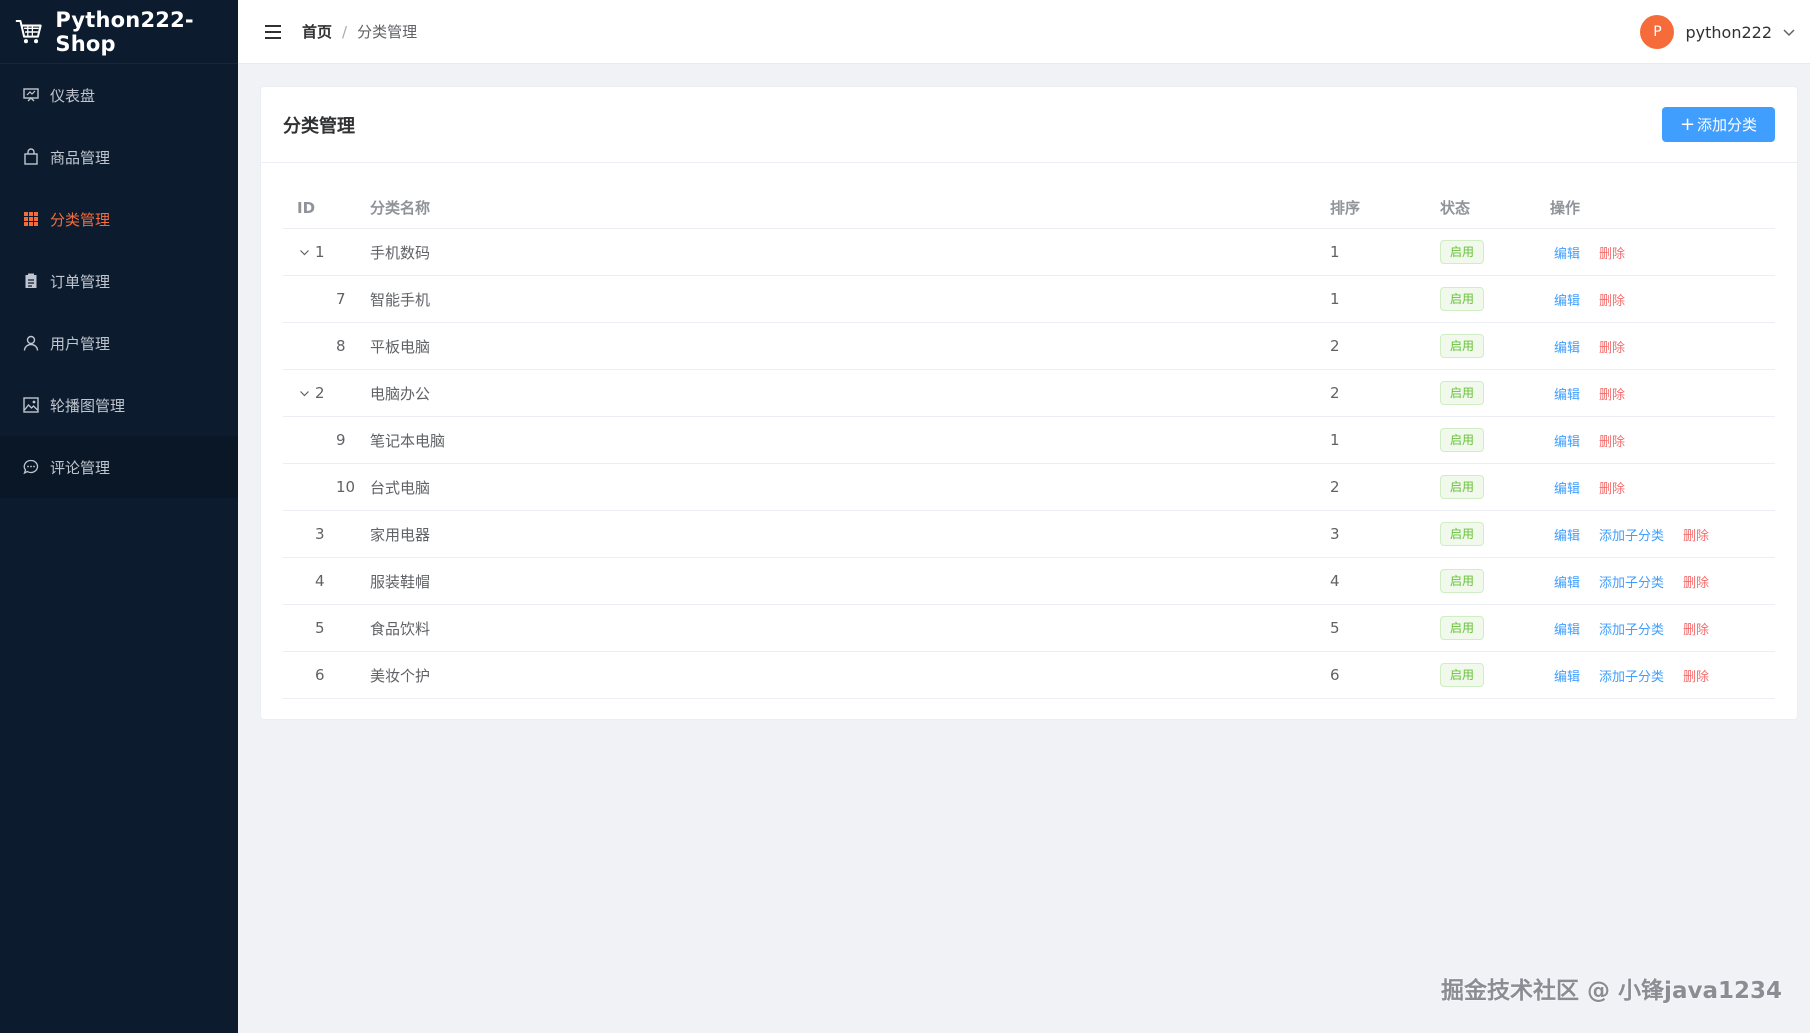 Image resolution: width=1810 pixels, height=1033 pixels. What do you see at coordinates (119, 343) in the screenshot?
I see `sidebar-item-users: 用户管理` at bounding box center [119, 343].